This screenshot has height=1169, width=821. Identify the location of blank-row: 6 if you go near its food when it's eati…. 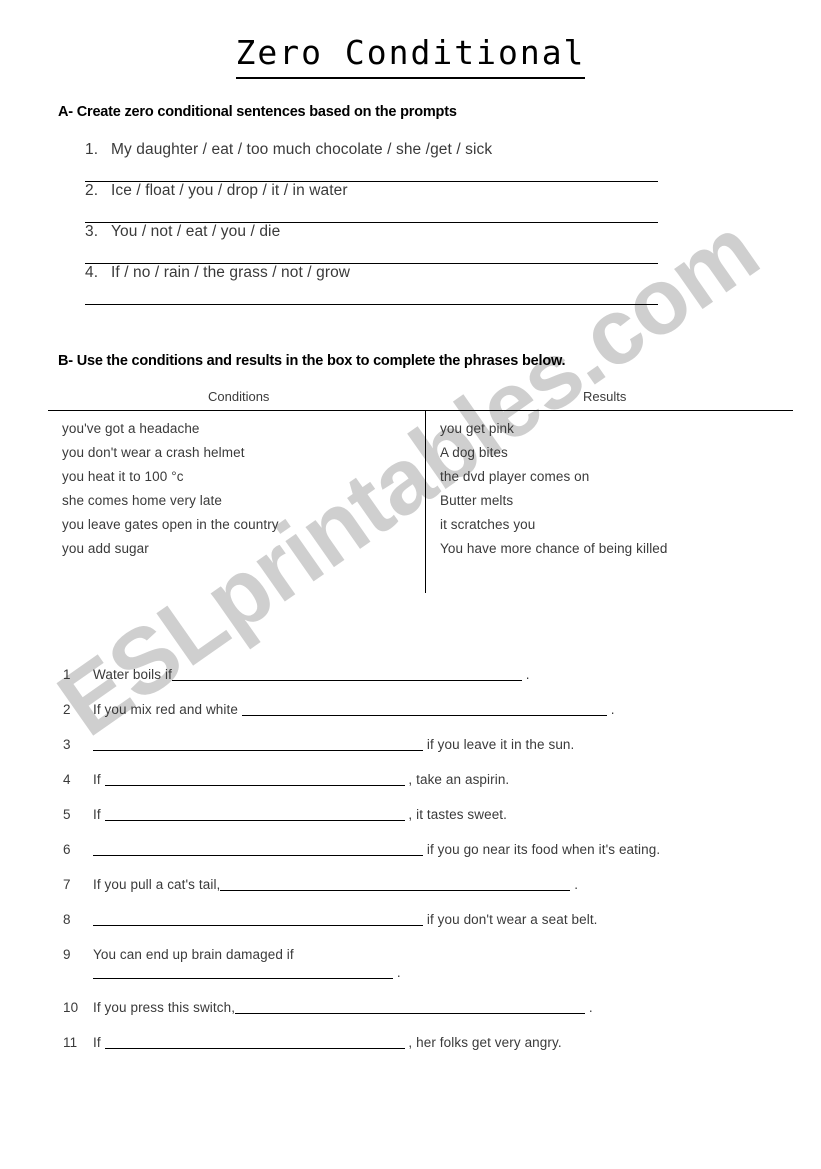
(368, 850).